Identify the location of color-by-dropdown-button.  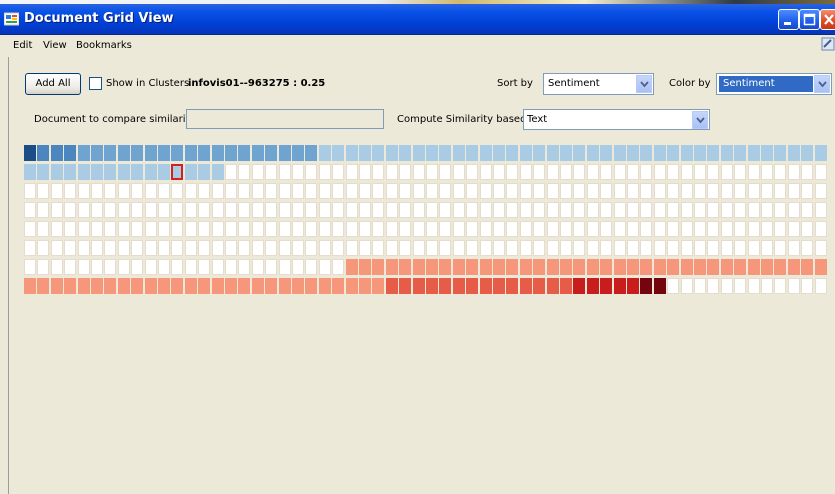
(822, 84).